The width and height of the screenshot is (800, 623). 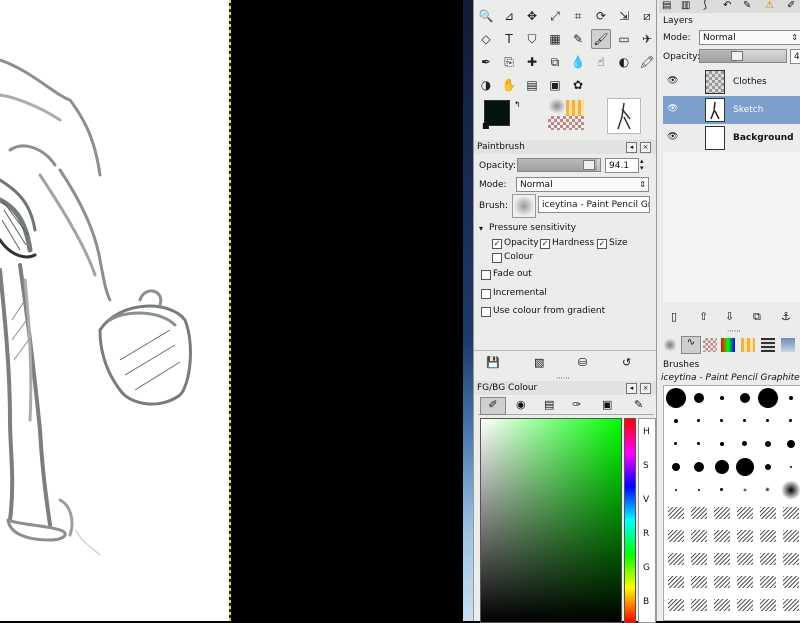 I want to click on default-colors-icon: ■, so click(x=486, y=125).